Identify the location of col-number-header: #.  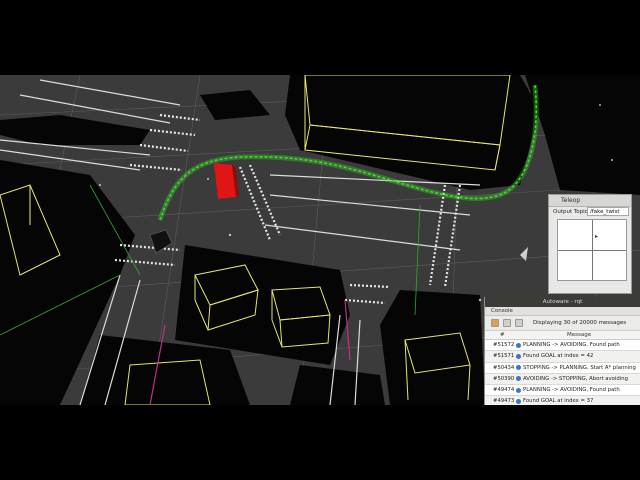
(502, 335).